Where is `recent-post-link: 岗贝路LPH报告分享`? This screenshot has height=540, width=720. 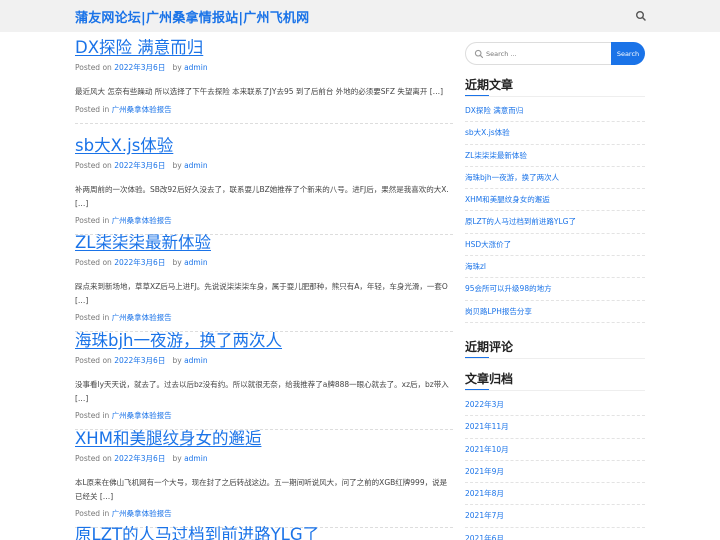
recent-post-link: 岗贝路LPH报告分享 is located at coordinates (555, 312).